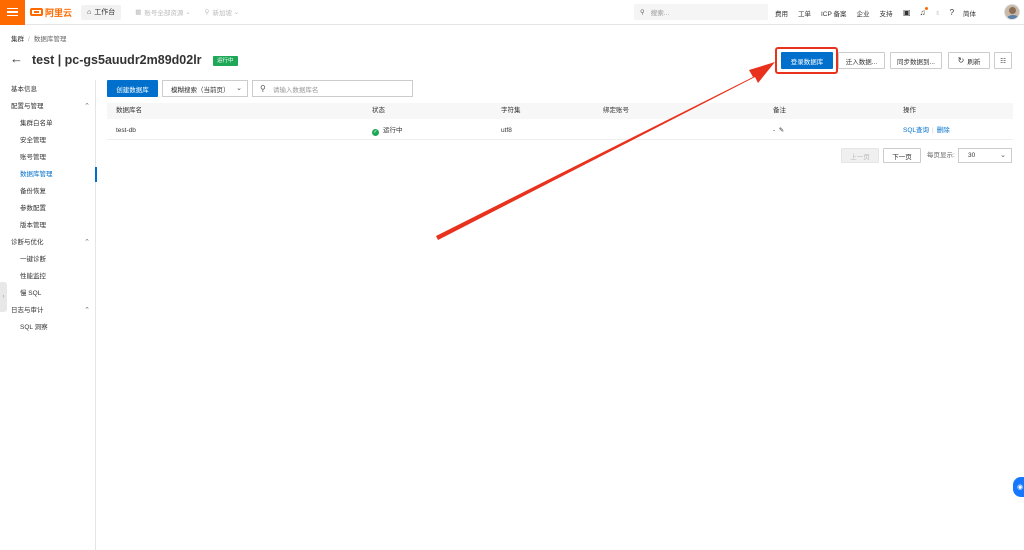  What do you see at coordinates (48, 242) in the screenshot?
I see `sidebar-group-diagnosis: 诊断与优化 ⌃` at bounding box center [48, 242].